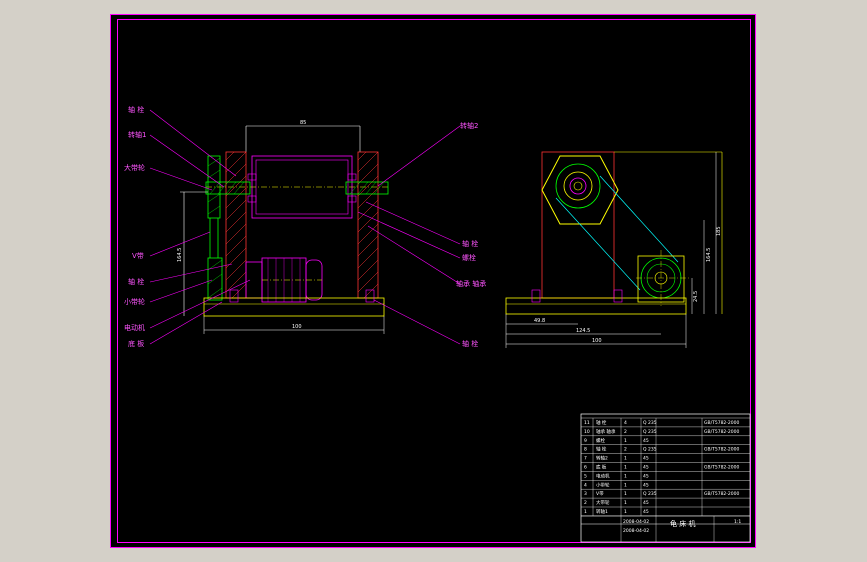 The height and width of the screenshot is (562, 867). I want to click on tb-cell-name: 螺栓, so click(600, 440).